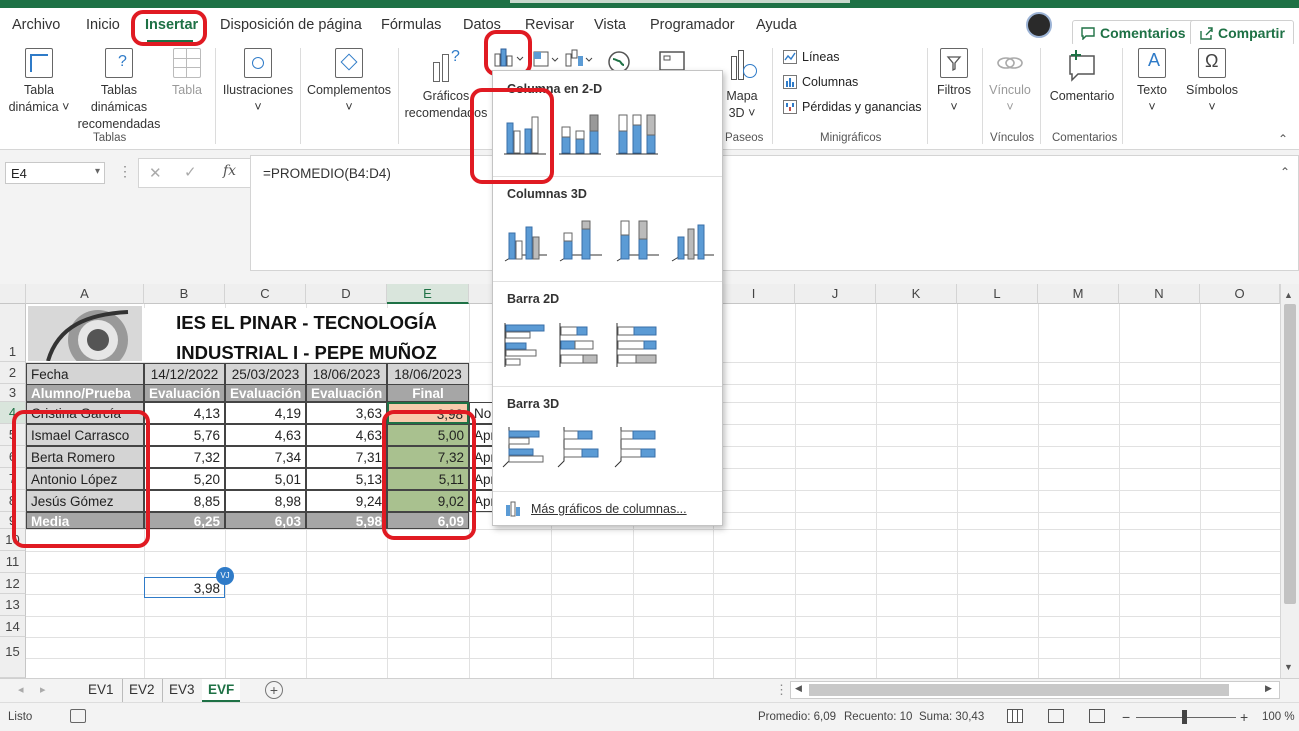 The image size is (1299, 731). I want to click on row-header: 13, so click(13, 605).